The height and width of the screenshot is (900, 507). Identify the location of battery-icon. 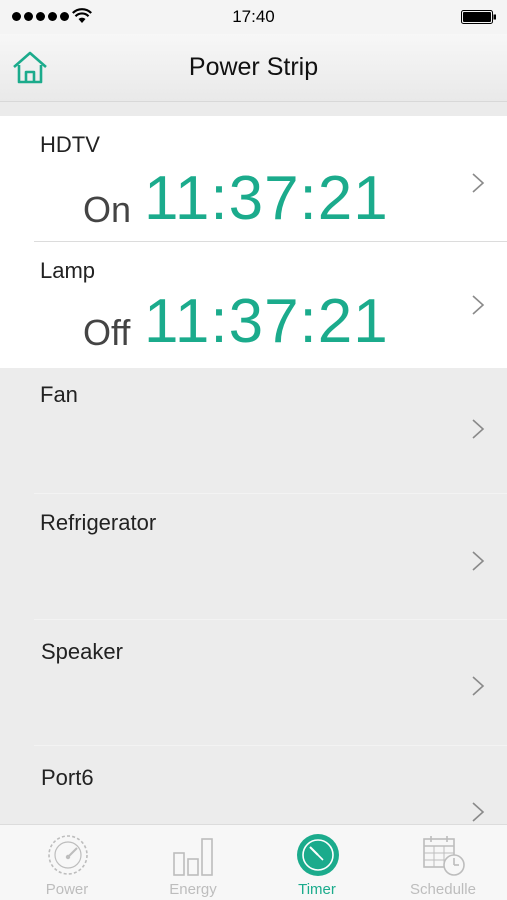
(478, 17).